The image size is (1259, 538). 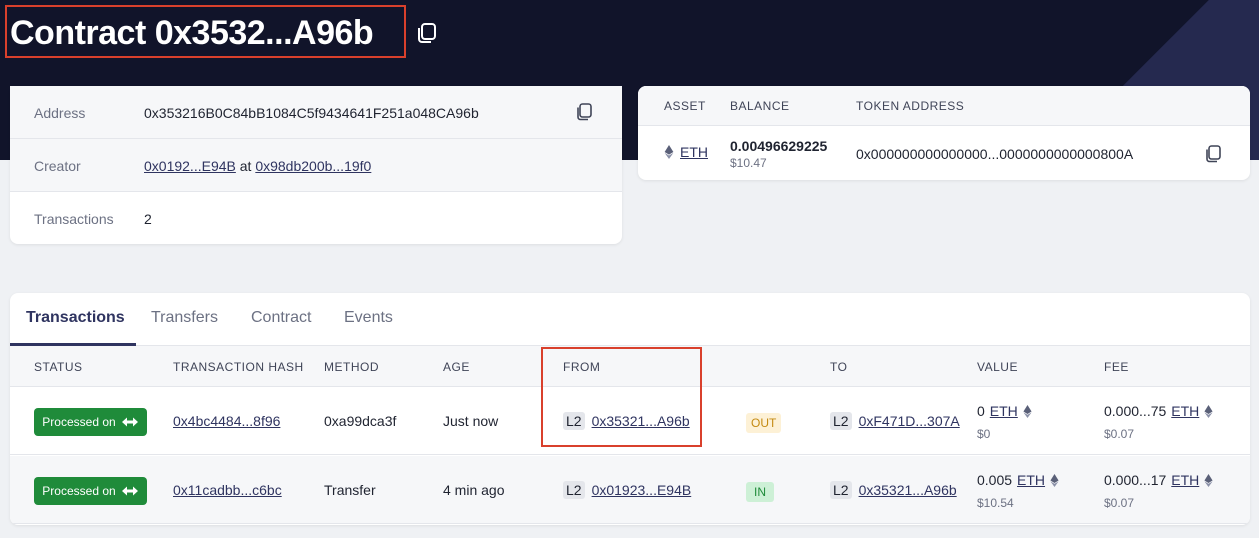 What do you see at coordinates (909, 421) in the screenshot?
I see `to-address-link: 0xF471D...307A` at bounding box center [909, 421].